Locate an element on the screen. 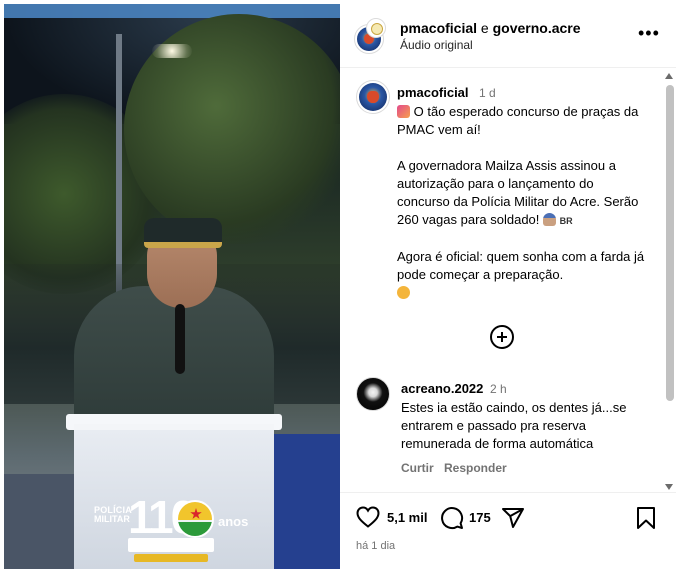 This screenshot has height=571, width=676. logo-anos: anos is located at coordinates (233, 521).